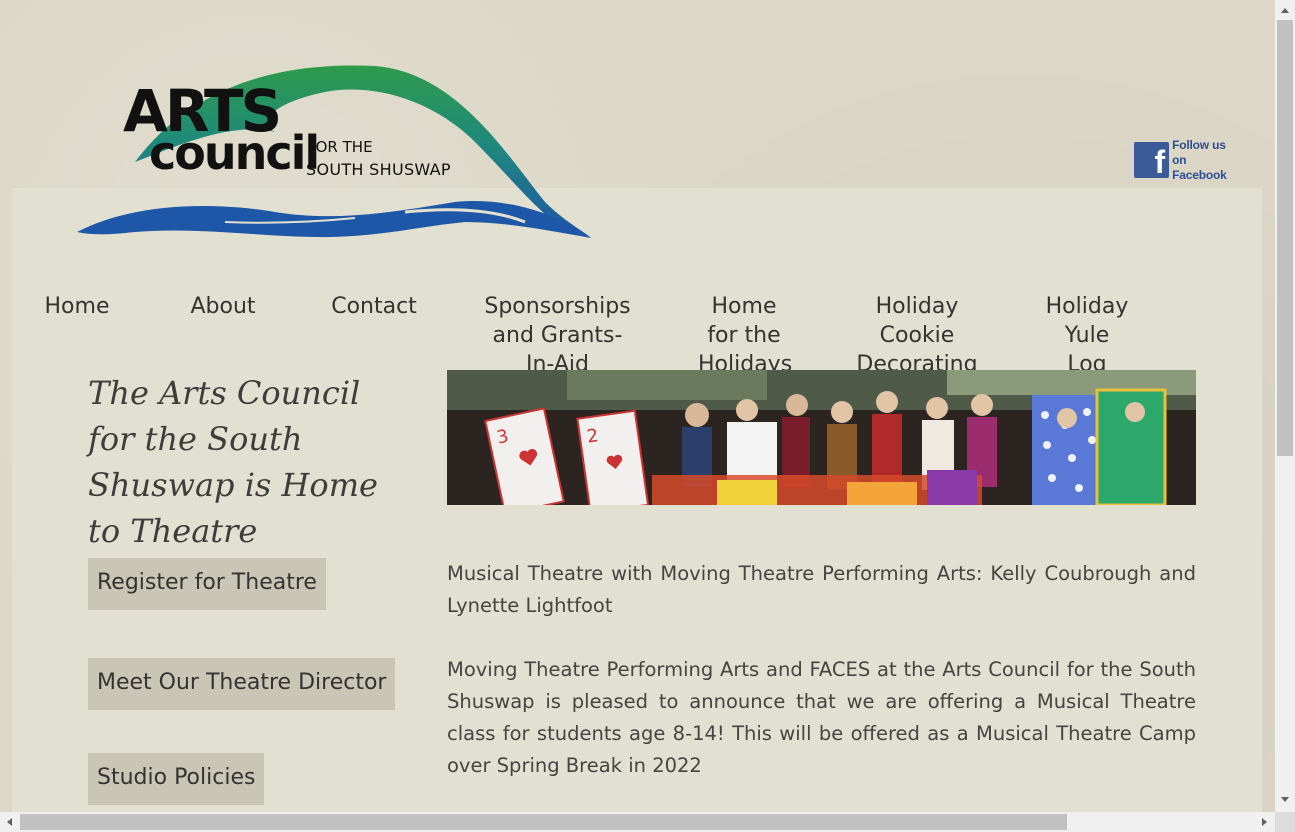  I want to click on scroll-left-arrow-icon, so click(9, 822).